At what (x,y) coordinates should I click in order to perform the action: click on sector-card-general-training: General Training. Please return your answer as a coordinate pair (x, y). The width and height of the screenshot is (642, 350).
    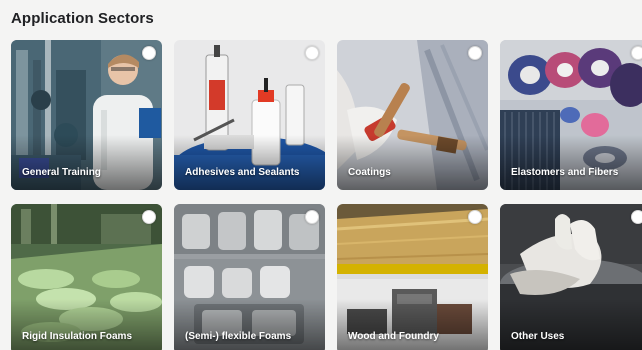
    Looking at the image, I should click on (86, 115).